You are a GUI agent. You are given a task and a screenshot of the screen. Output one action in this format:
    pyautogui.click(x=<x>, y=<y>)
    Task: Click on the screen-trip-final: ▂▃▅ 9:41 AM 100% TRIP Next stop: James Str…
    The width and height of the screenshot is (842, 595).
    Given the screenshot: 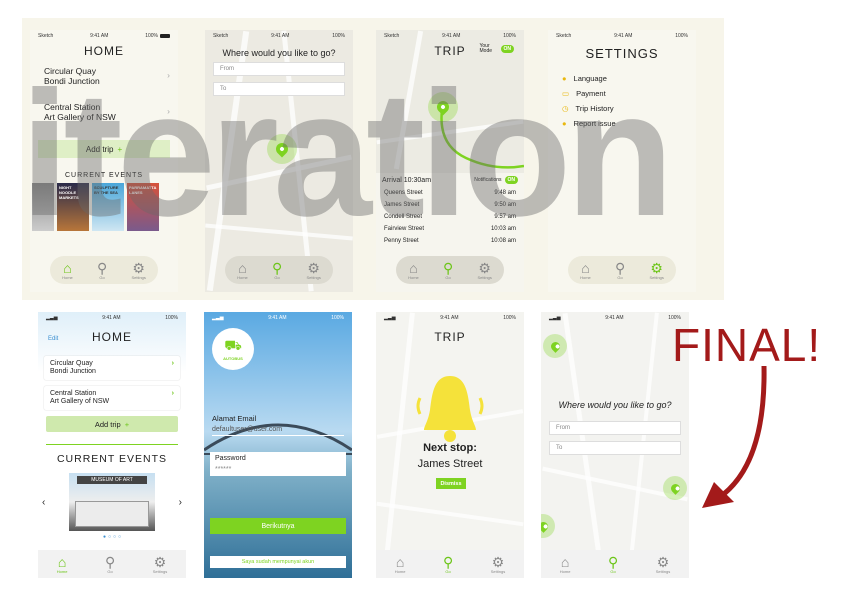 What is the action you would take?
    pyautogui.click(x=450, y=445)
    